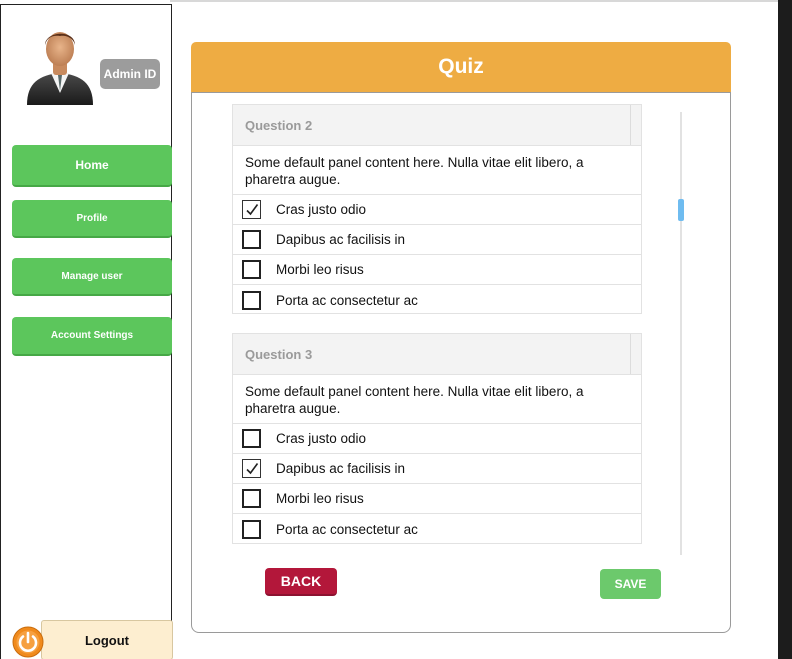 The height and width of the screenshot is (659, 792). I want to click on scrollbar-track, so click(681, 333).